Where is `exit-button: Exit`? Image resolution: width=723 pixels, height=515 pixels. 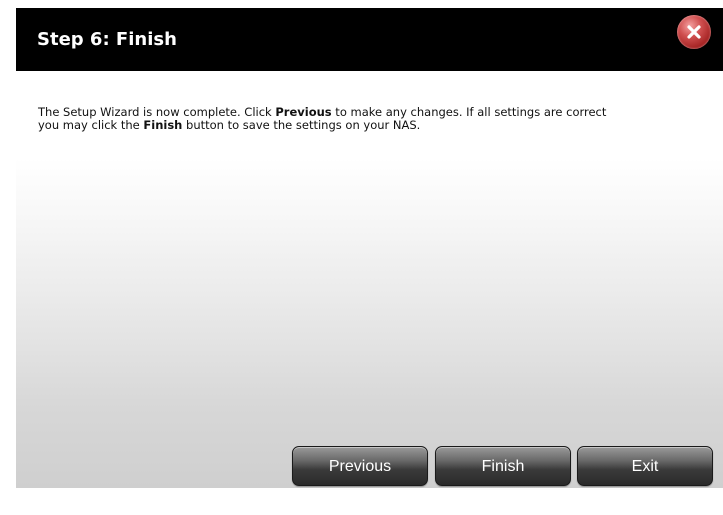
exit-button: Exit is located at coordinates (645, 466).